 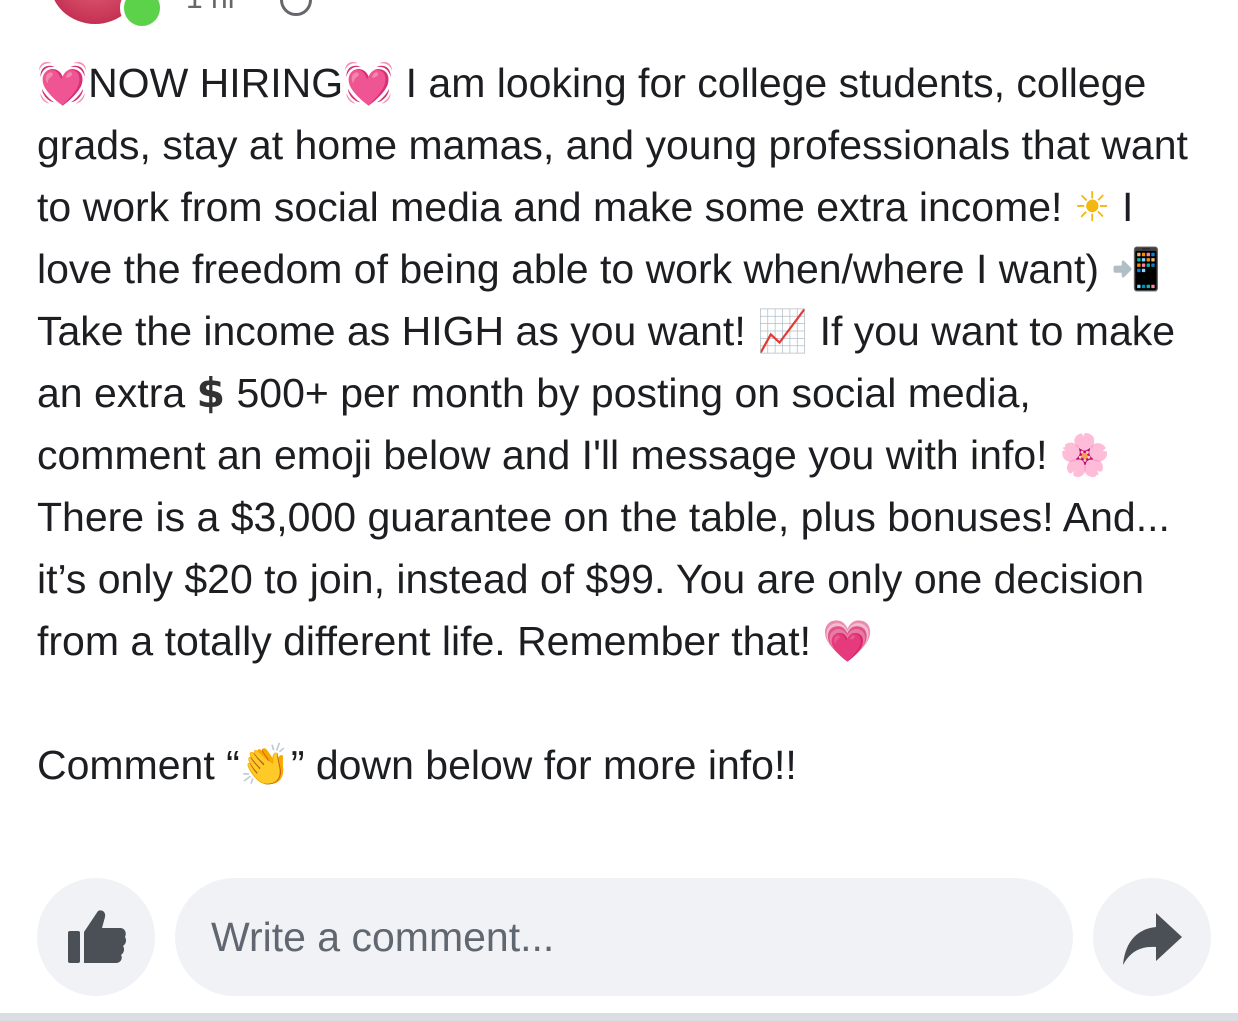 What do you see at coordinates (142, 15) in the screenshot?
I see `online-status-dot` at bounding box center [142, 15].